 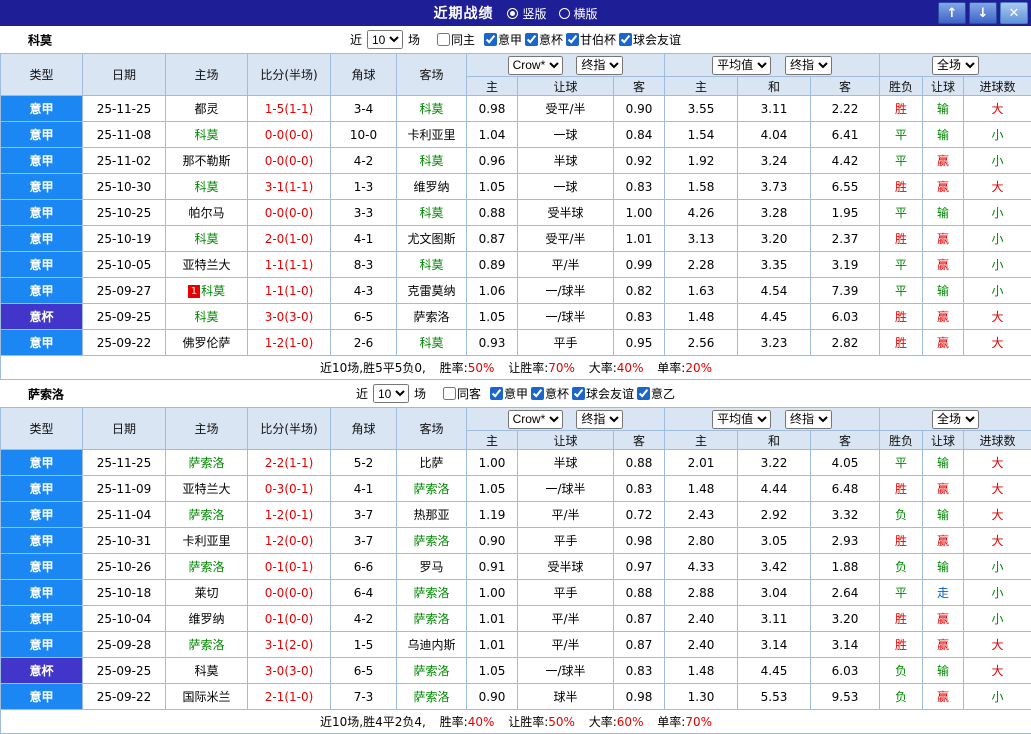 I want to click on cell-eu-draw: 3.42, so click(x=774, y=567).